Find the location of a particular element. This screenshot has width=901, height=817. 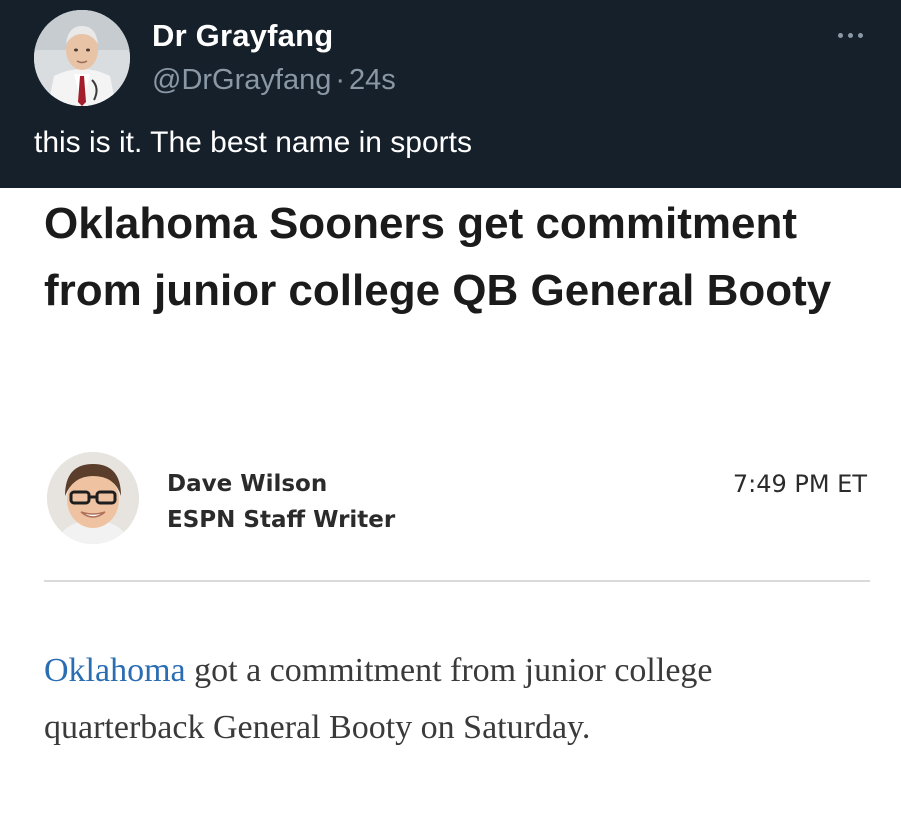

author-avatar is located at coordinates (93, 498).